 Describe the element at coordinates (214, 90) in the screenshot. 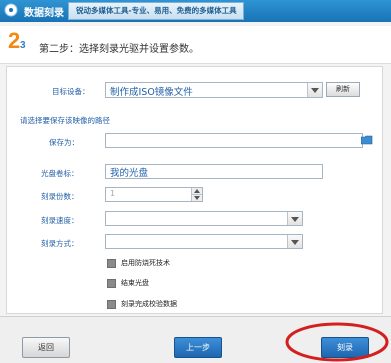

I see `target-device-select: 制作成ISO镜像文件` at that location.